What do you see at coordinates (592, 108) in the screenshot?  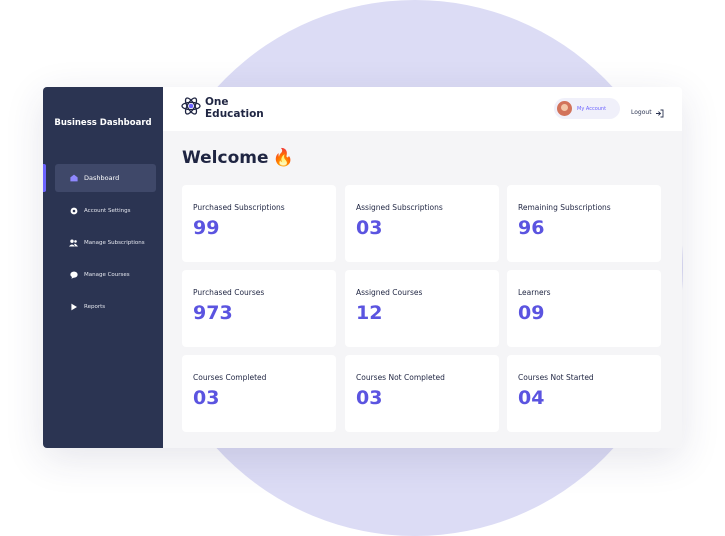 I see `my-account-label: My Account` at bounding box center [592, 108].